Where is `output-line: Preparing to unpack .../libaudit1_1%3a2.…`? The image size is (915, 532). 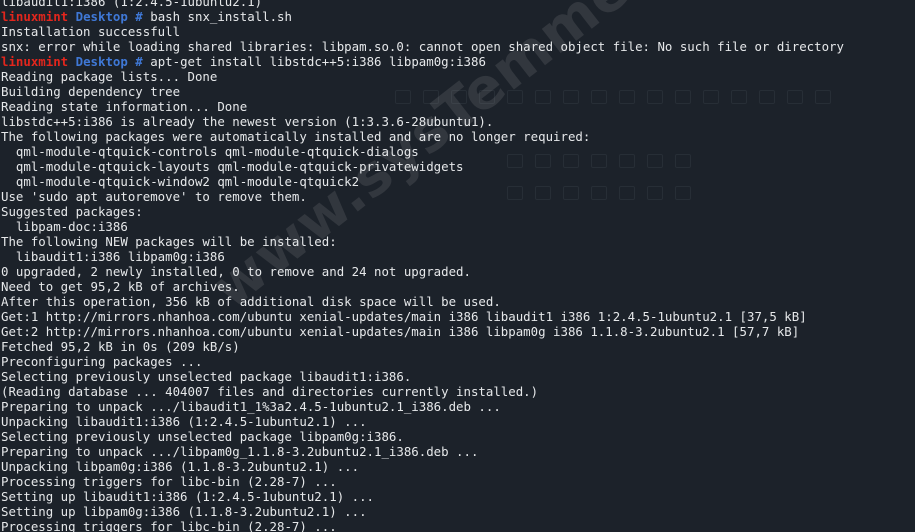
output-line: Preparing to unpack .../libaudit1_1%3a2.… is located at coordinates (251, 406).